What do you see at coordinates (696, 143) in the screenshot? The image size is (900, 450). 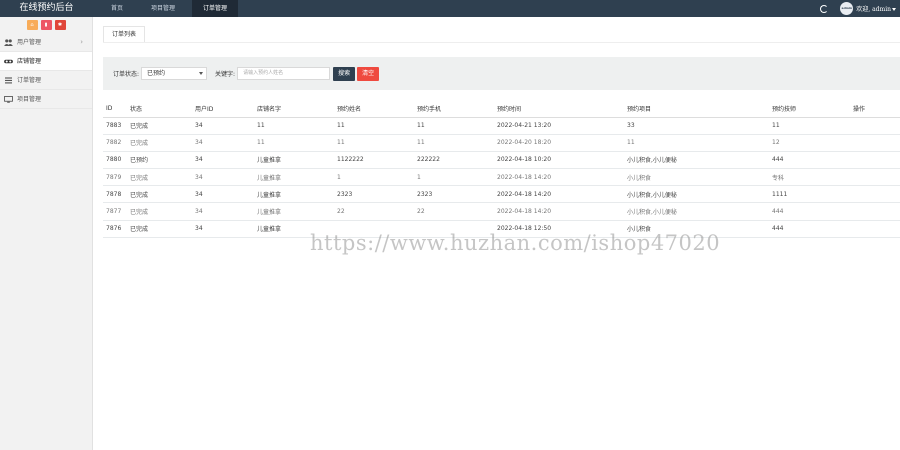 I see `cell-booking-item: 11` at bounding box center [696, 143].